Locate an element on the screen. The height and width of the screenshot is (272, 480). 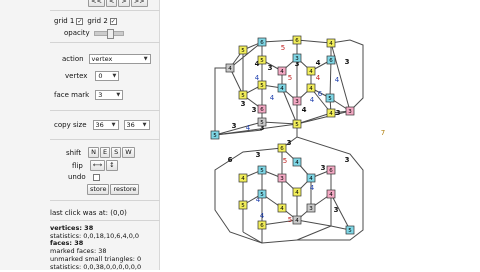
copy-size-select-2: 36 ▼ is located at coordinates (136, 125).